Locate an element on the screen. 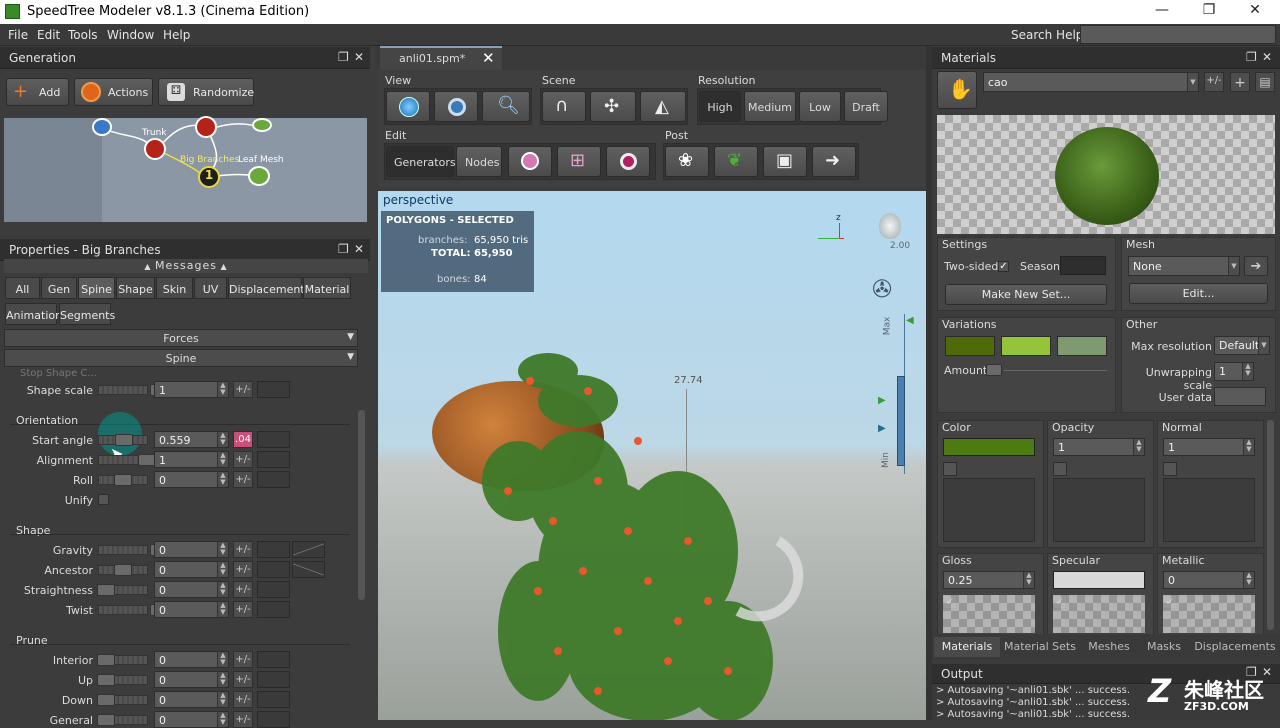 This screenshot has width=1280, height=728. big-branches-node: 1 is located at coordinates (209, 177).